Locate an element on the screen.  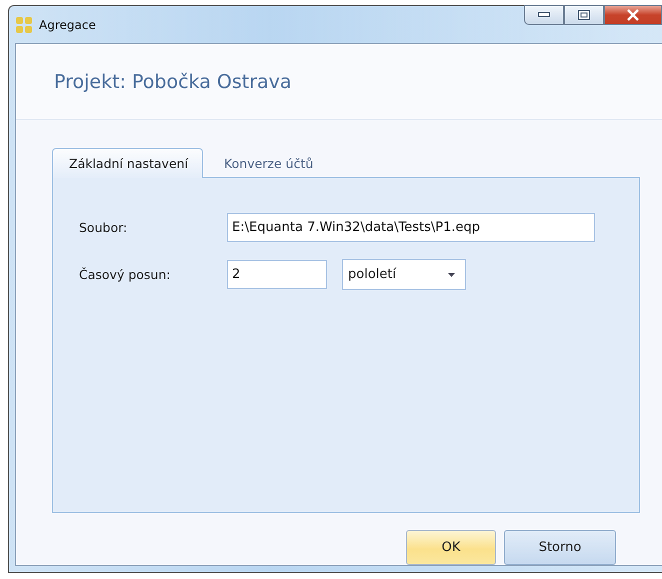
grid-logo-icon is located at coordinates (24, 25).